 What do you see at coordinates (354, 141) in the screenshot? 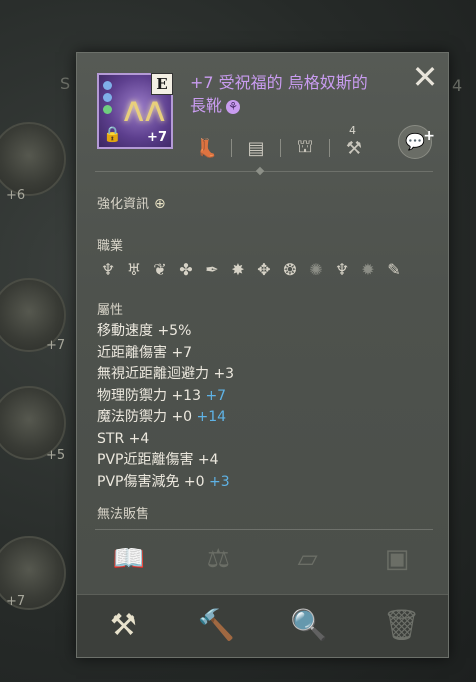
I see `anvil-icon: 4 ⚒` at bounding box center [354, 141].